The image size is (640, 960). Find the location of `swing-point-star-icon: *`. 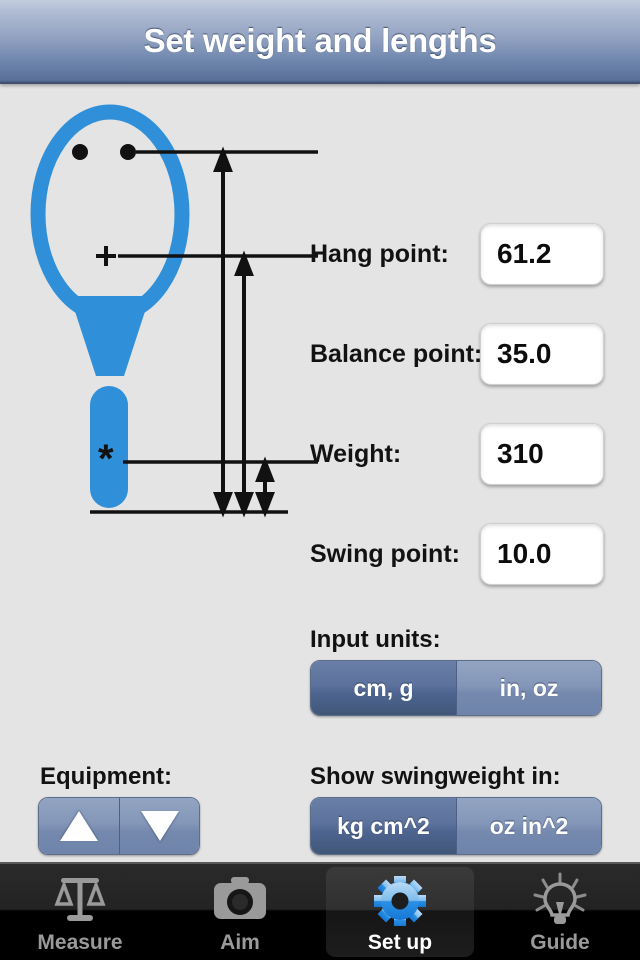

swing-point-star-icon: * is located at coordinates (106, 459).